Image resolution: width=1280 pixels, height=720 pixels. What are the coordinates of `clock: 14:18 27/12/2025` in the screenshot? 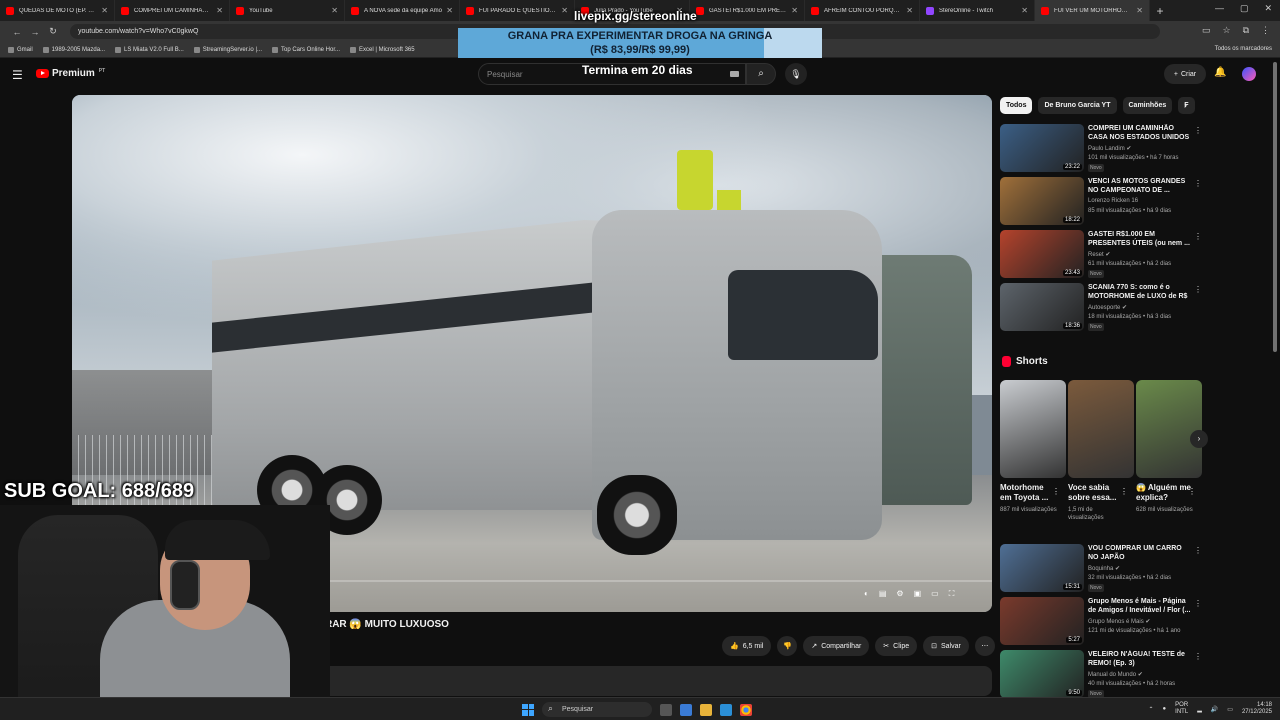 It's located at (1257, 709).